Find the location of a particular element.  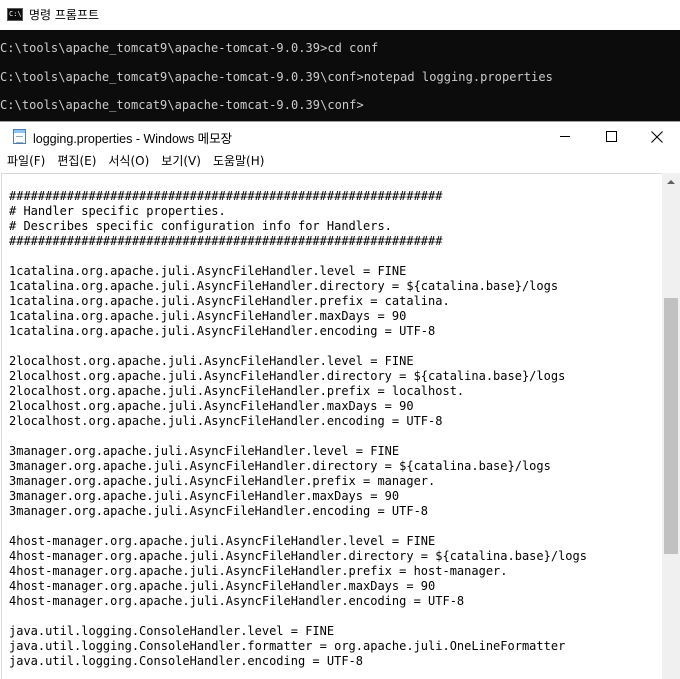

minimize-button is located at coordinates (565, 136).